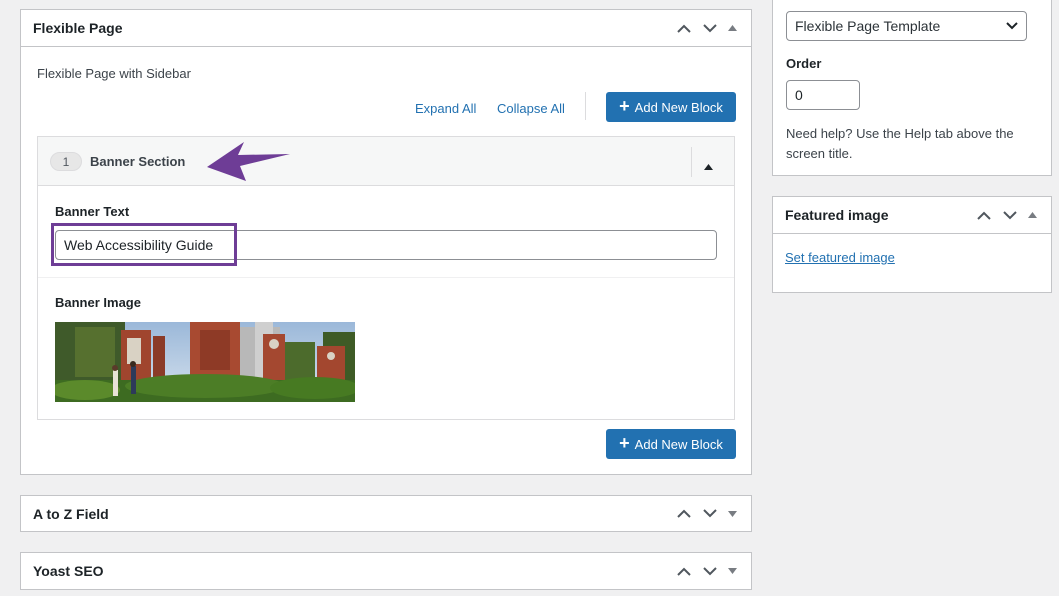 This screenshot has height=596, width=1059. What do you see at coordinates (248, 161) in the screenshot?
I see `annotation-arrow` at bounding box center [248, 161].